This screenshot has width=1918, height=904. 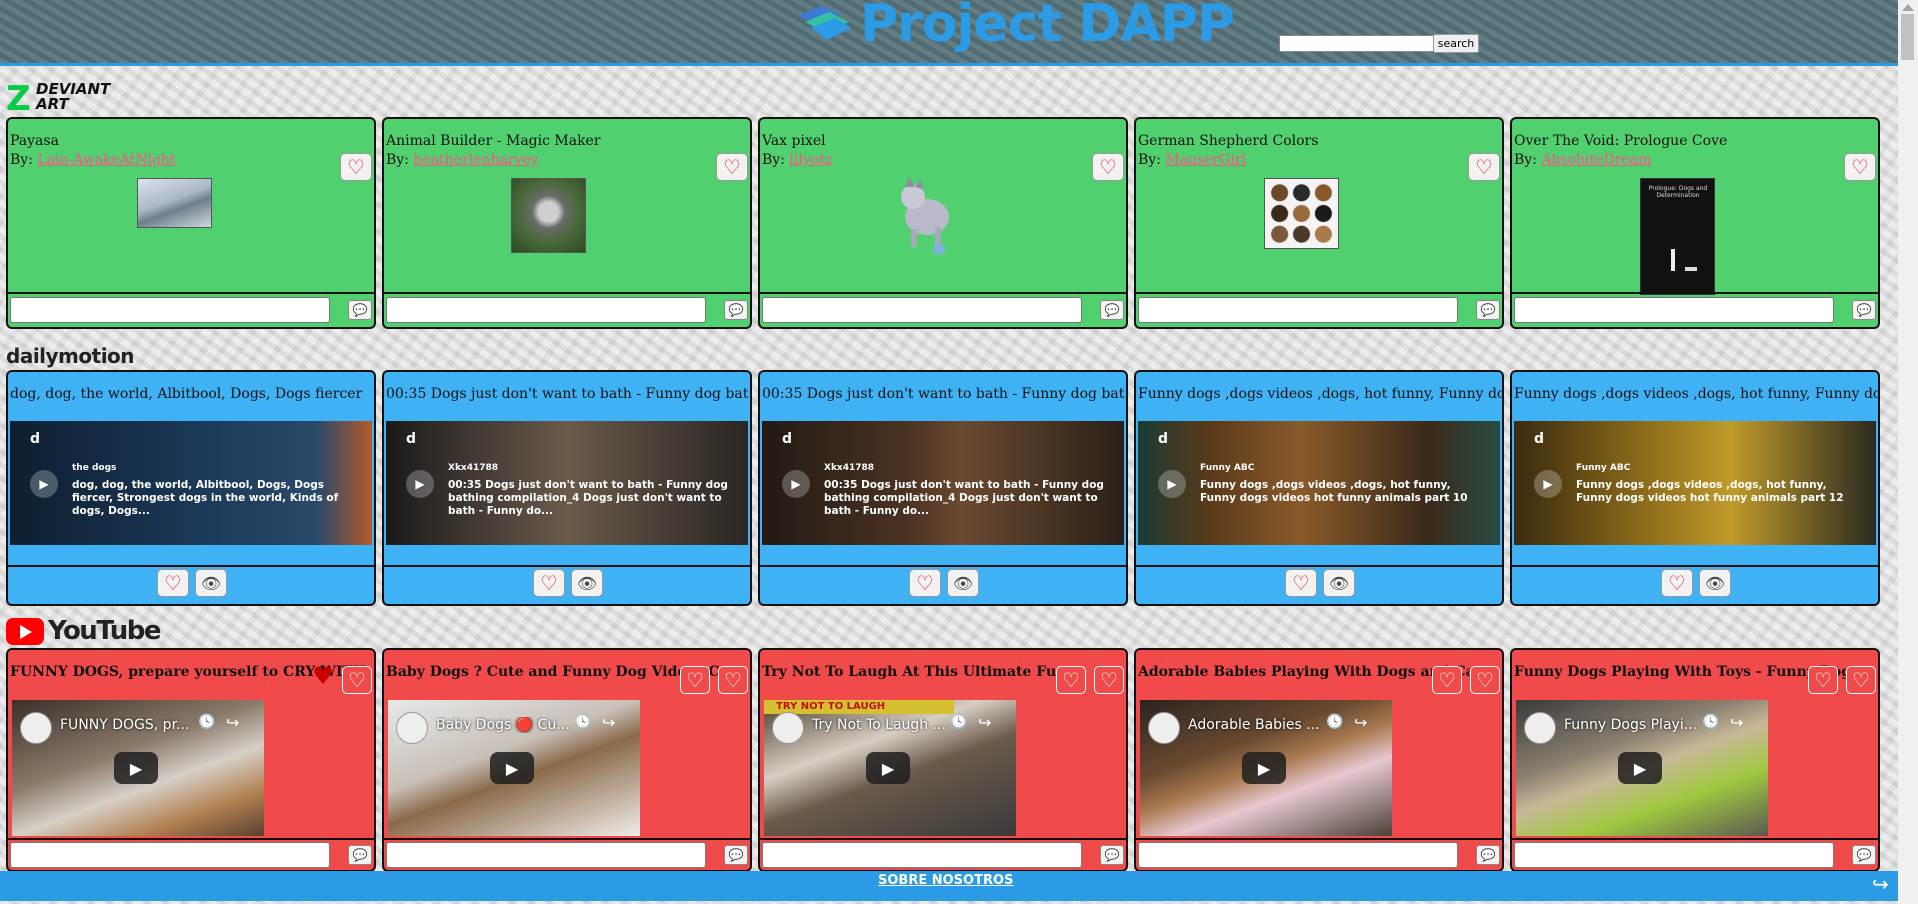 I want to click on youtube-player: FUNNY DOGS, pr... 🕓 ↪ ▶, so click(x=138, y=768).